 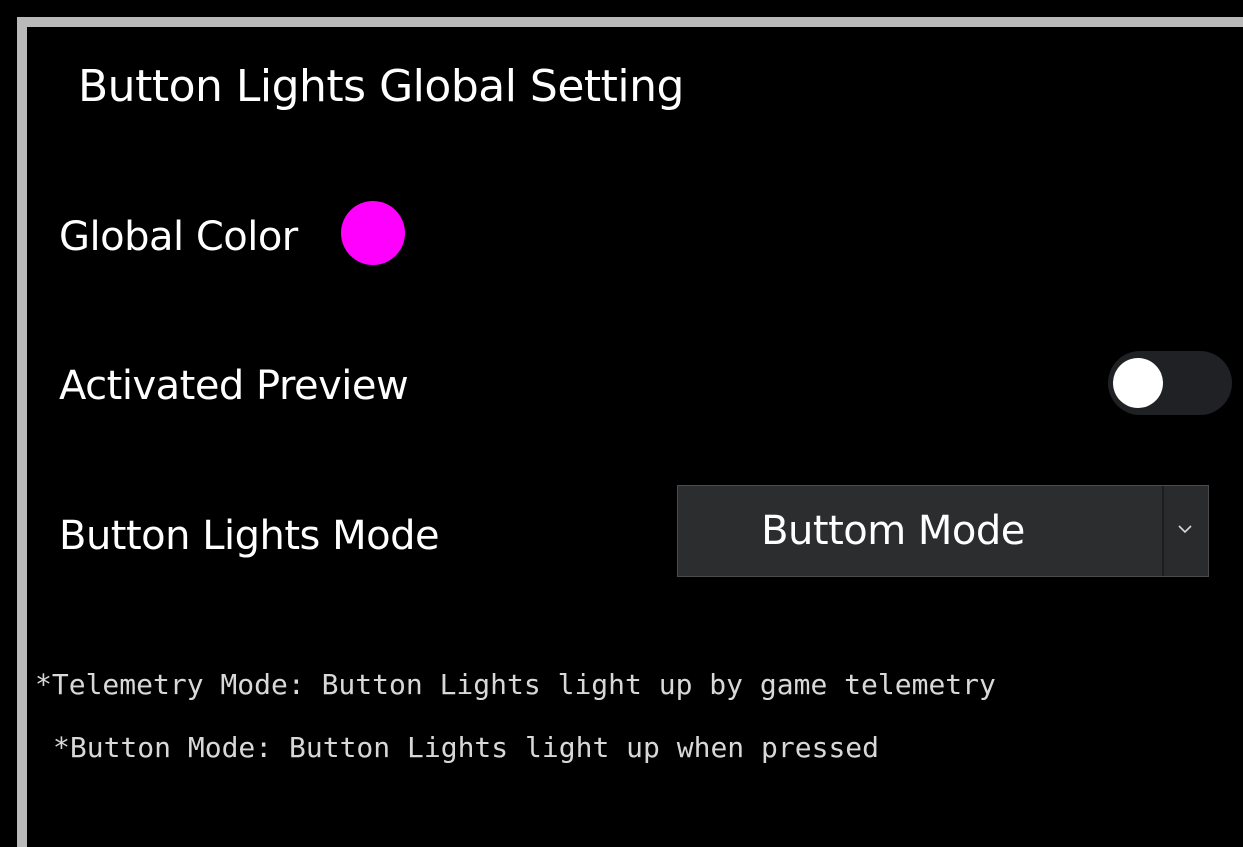 What do you see at coordinates (381, 86) in the screenshot?
I see `page-title: Button Lights Global Setting` at bounding box center [381, 86].